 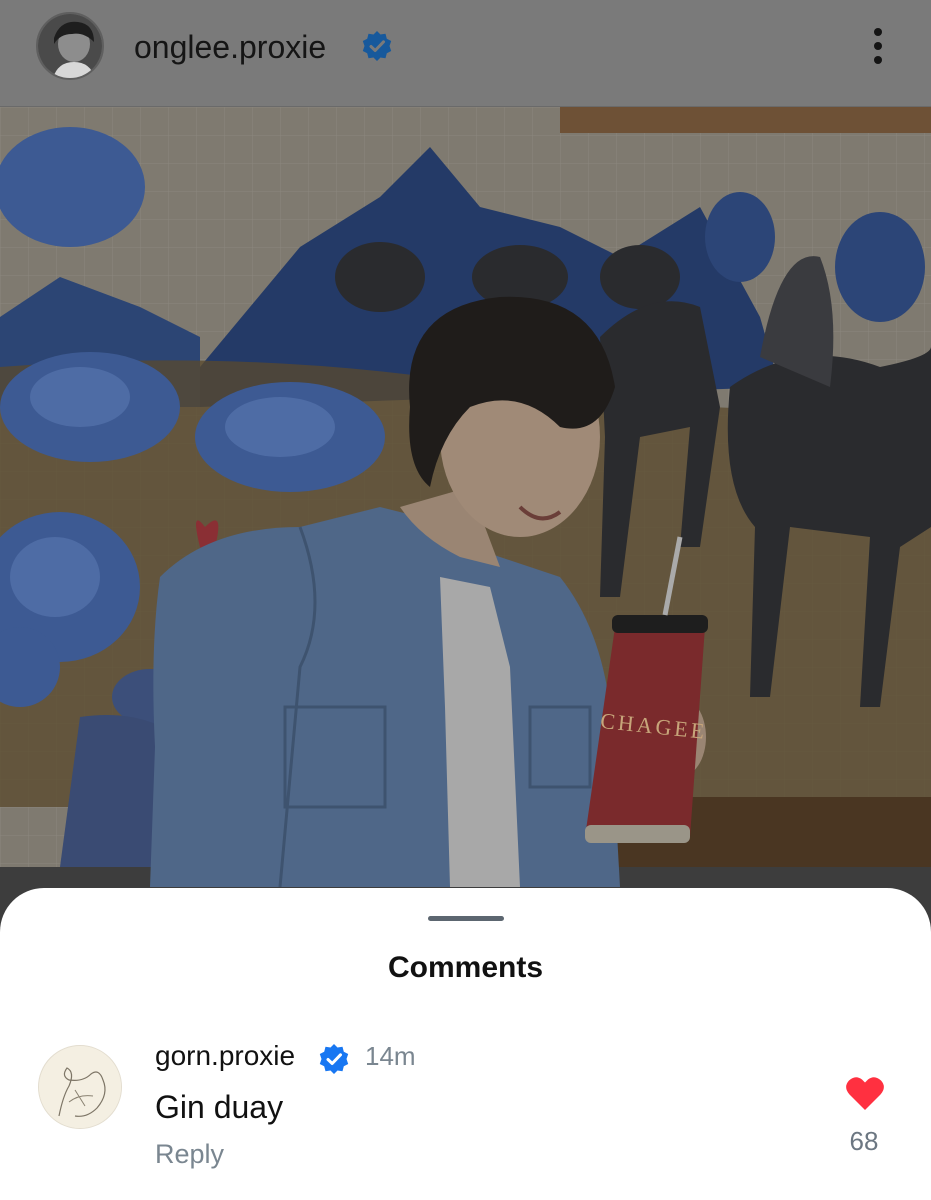 I want to click on commenter-username: gorn.proxie, so click(x=225, y=1056).